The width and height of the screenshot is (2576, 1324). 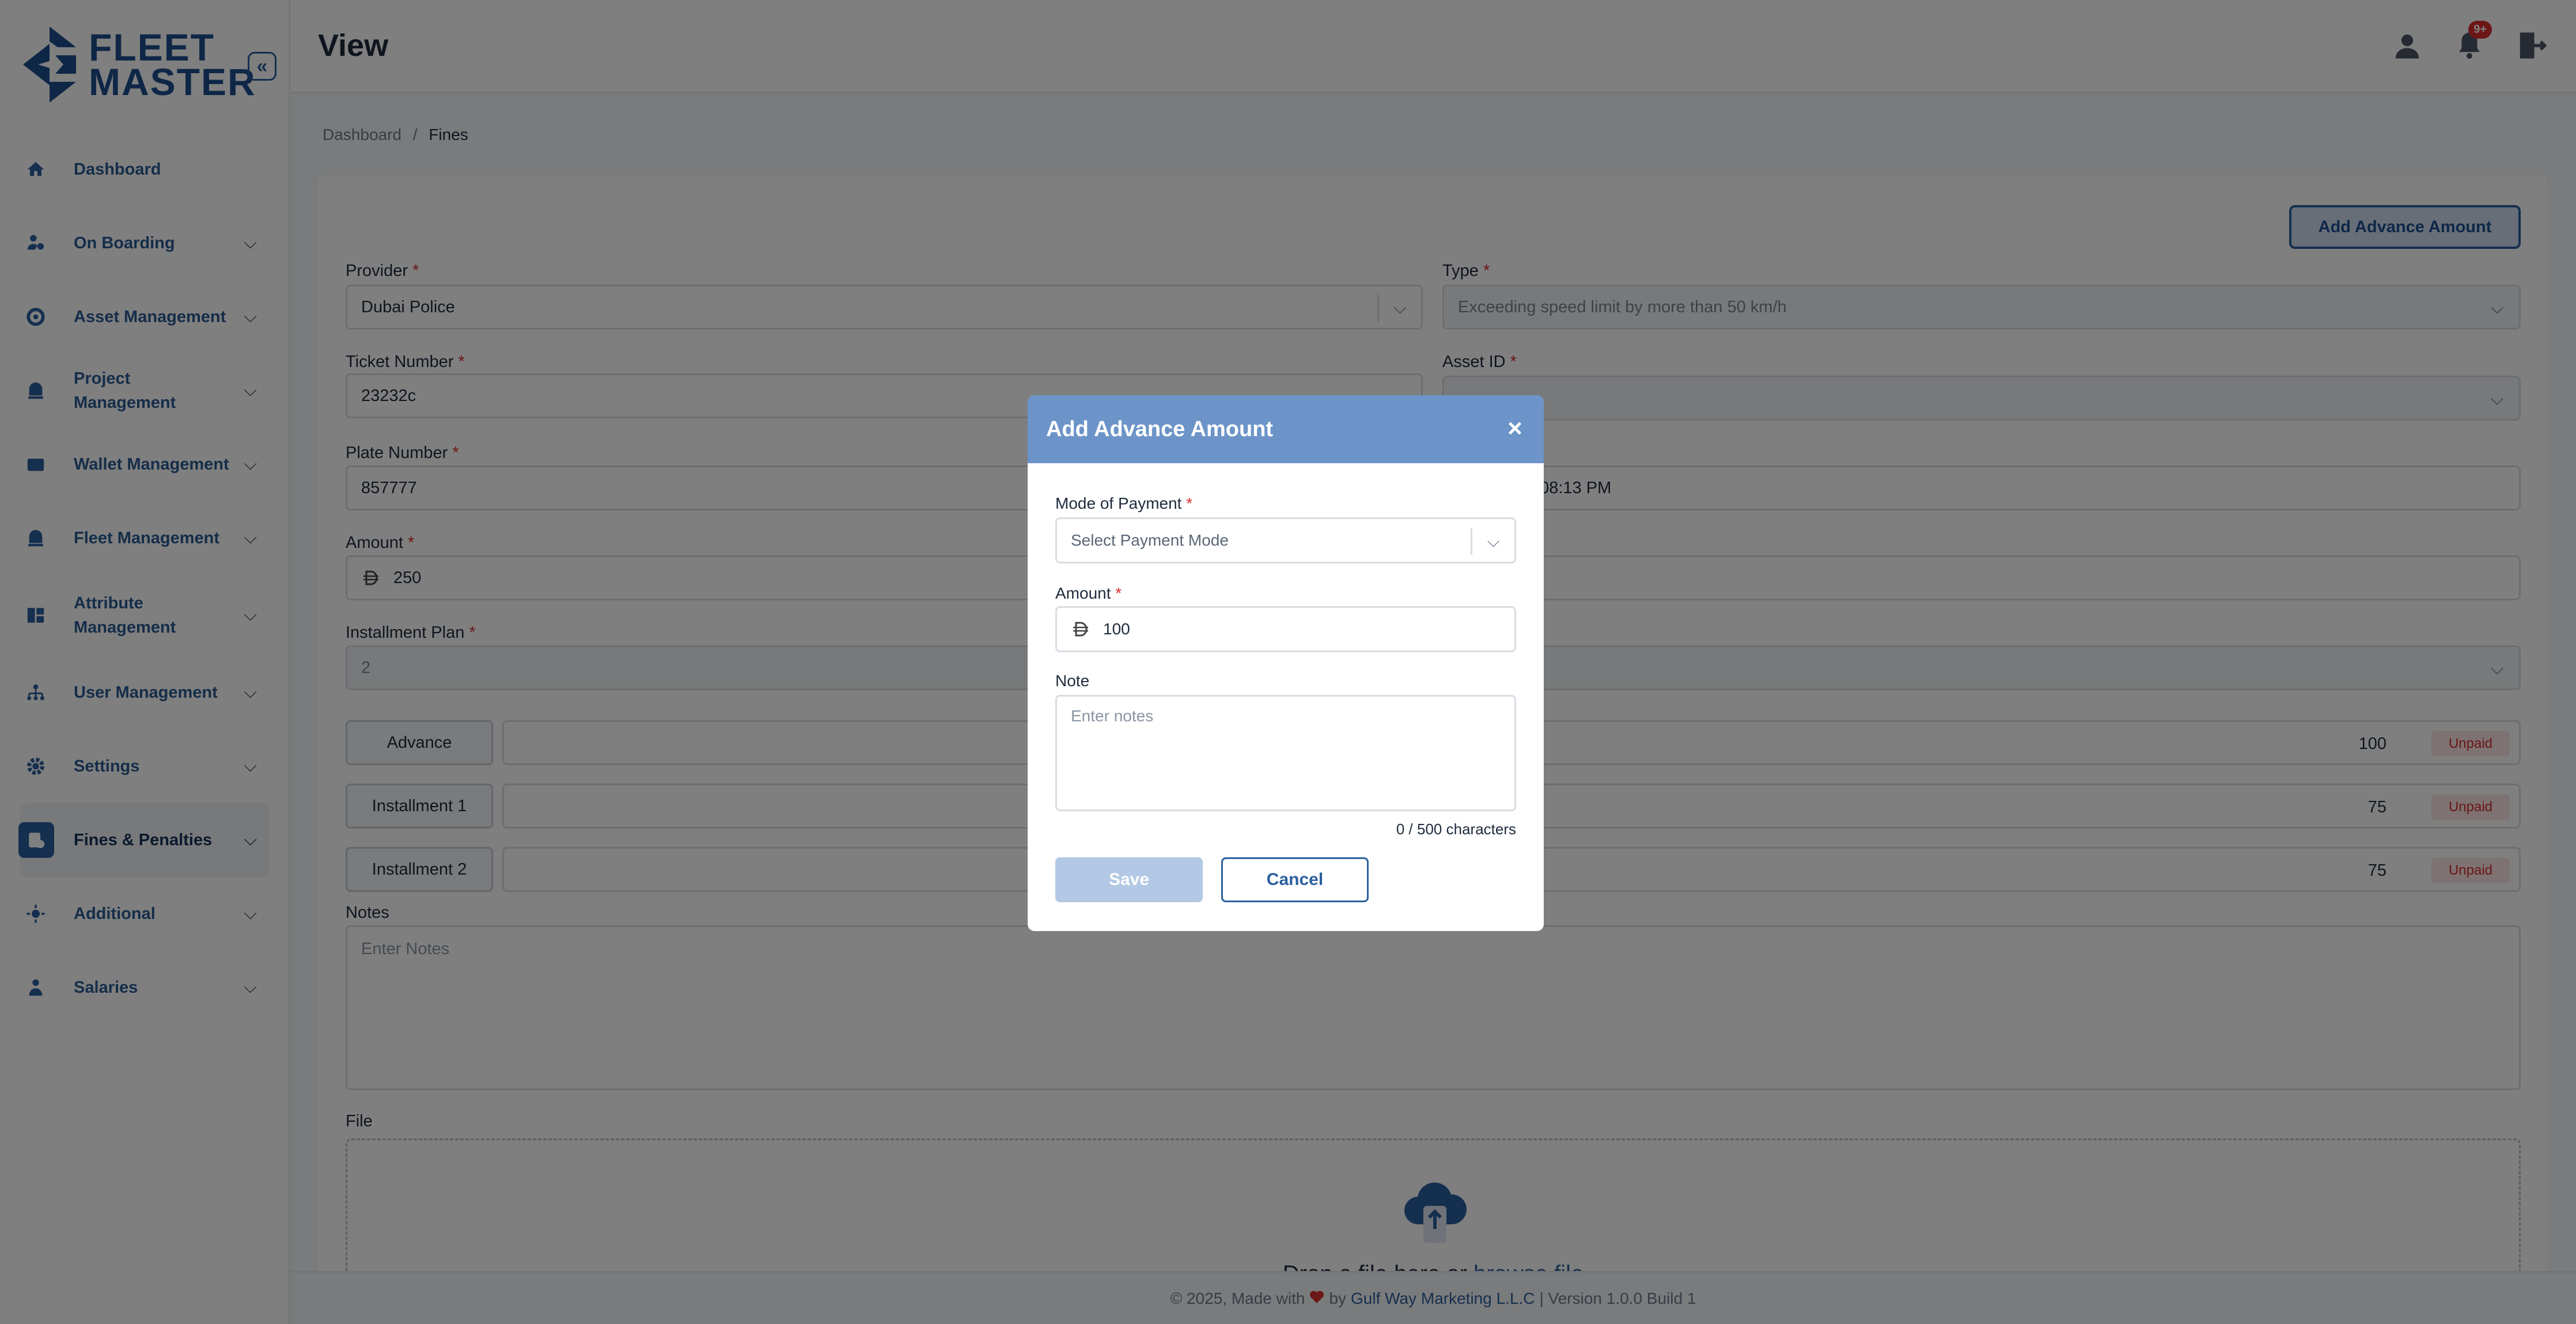 What do you see at coordinates (1160, 429) in the screenshot?
I see `modal-title: Add Advance Amount` at bounding box center [1160, 429].